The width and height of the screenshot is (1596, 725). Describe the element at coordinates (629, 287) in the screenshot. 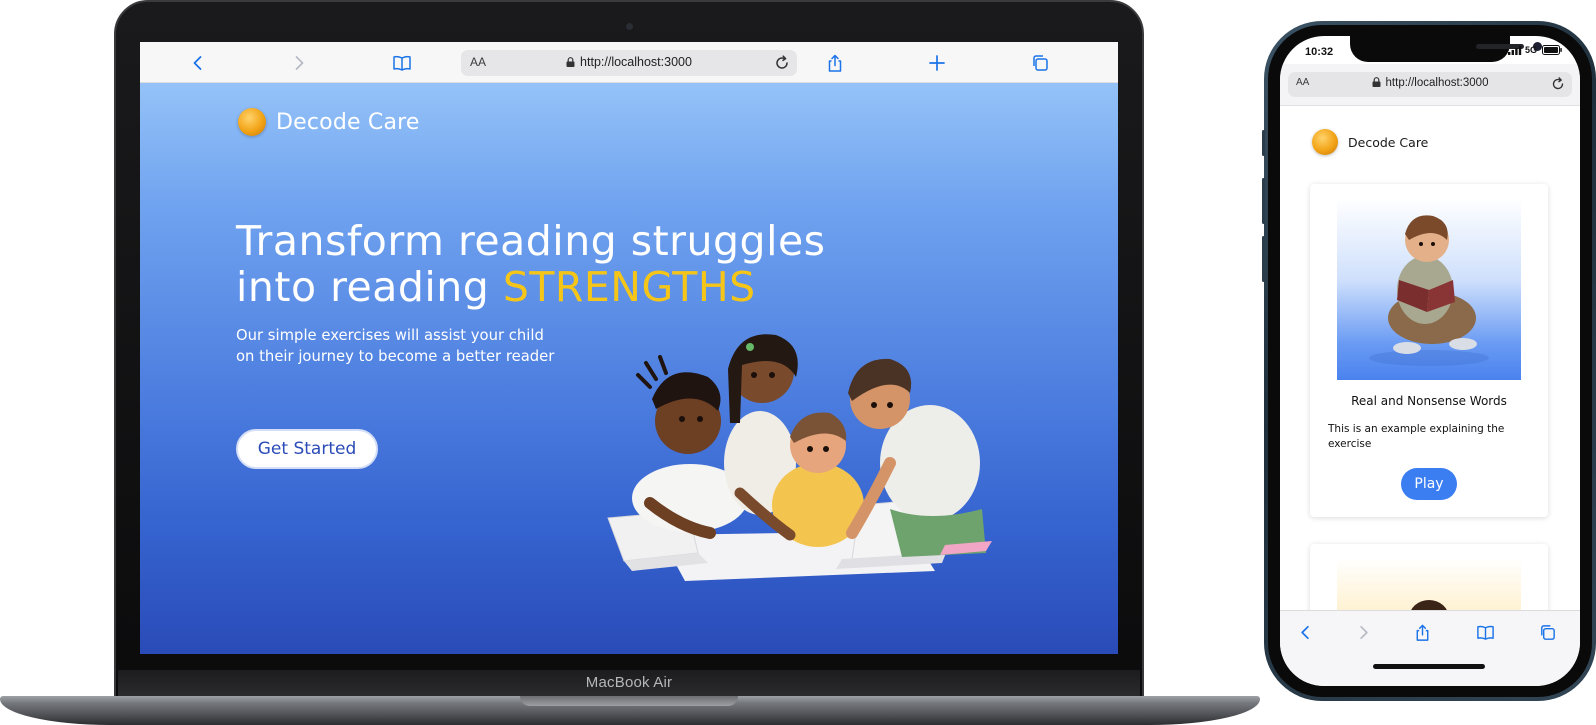

I see `headline-highlight: STRENGTHS` at that location.